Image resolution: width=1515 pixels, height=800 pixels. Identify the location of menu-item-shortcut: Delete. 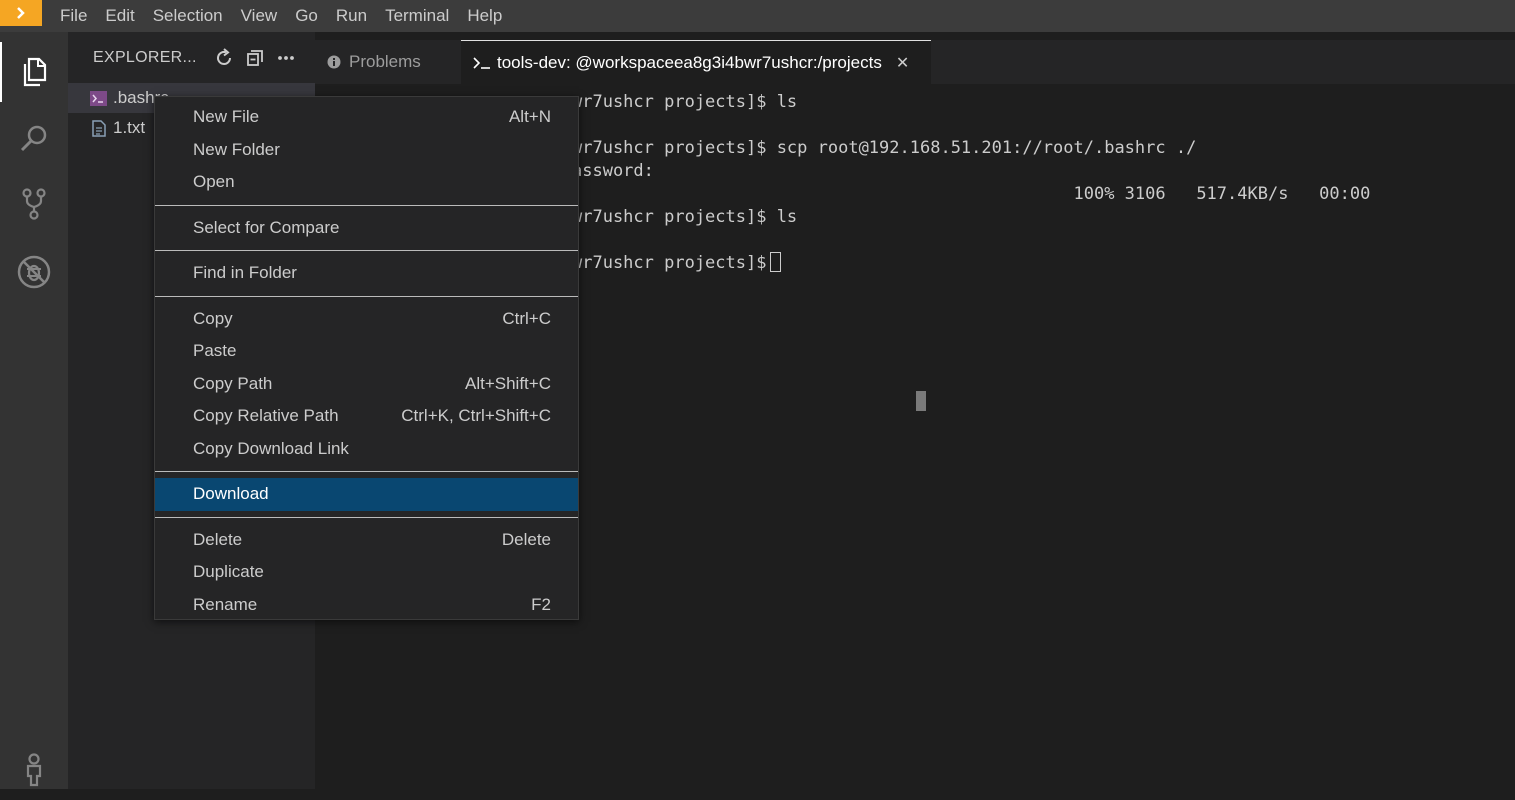
(526, 539).